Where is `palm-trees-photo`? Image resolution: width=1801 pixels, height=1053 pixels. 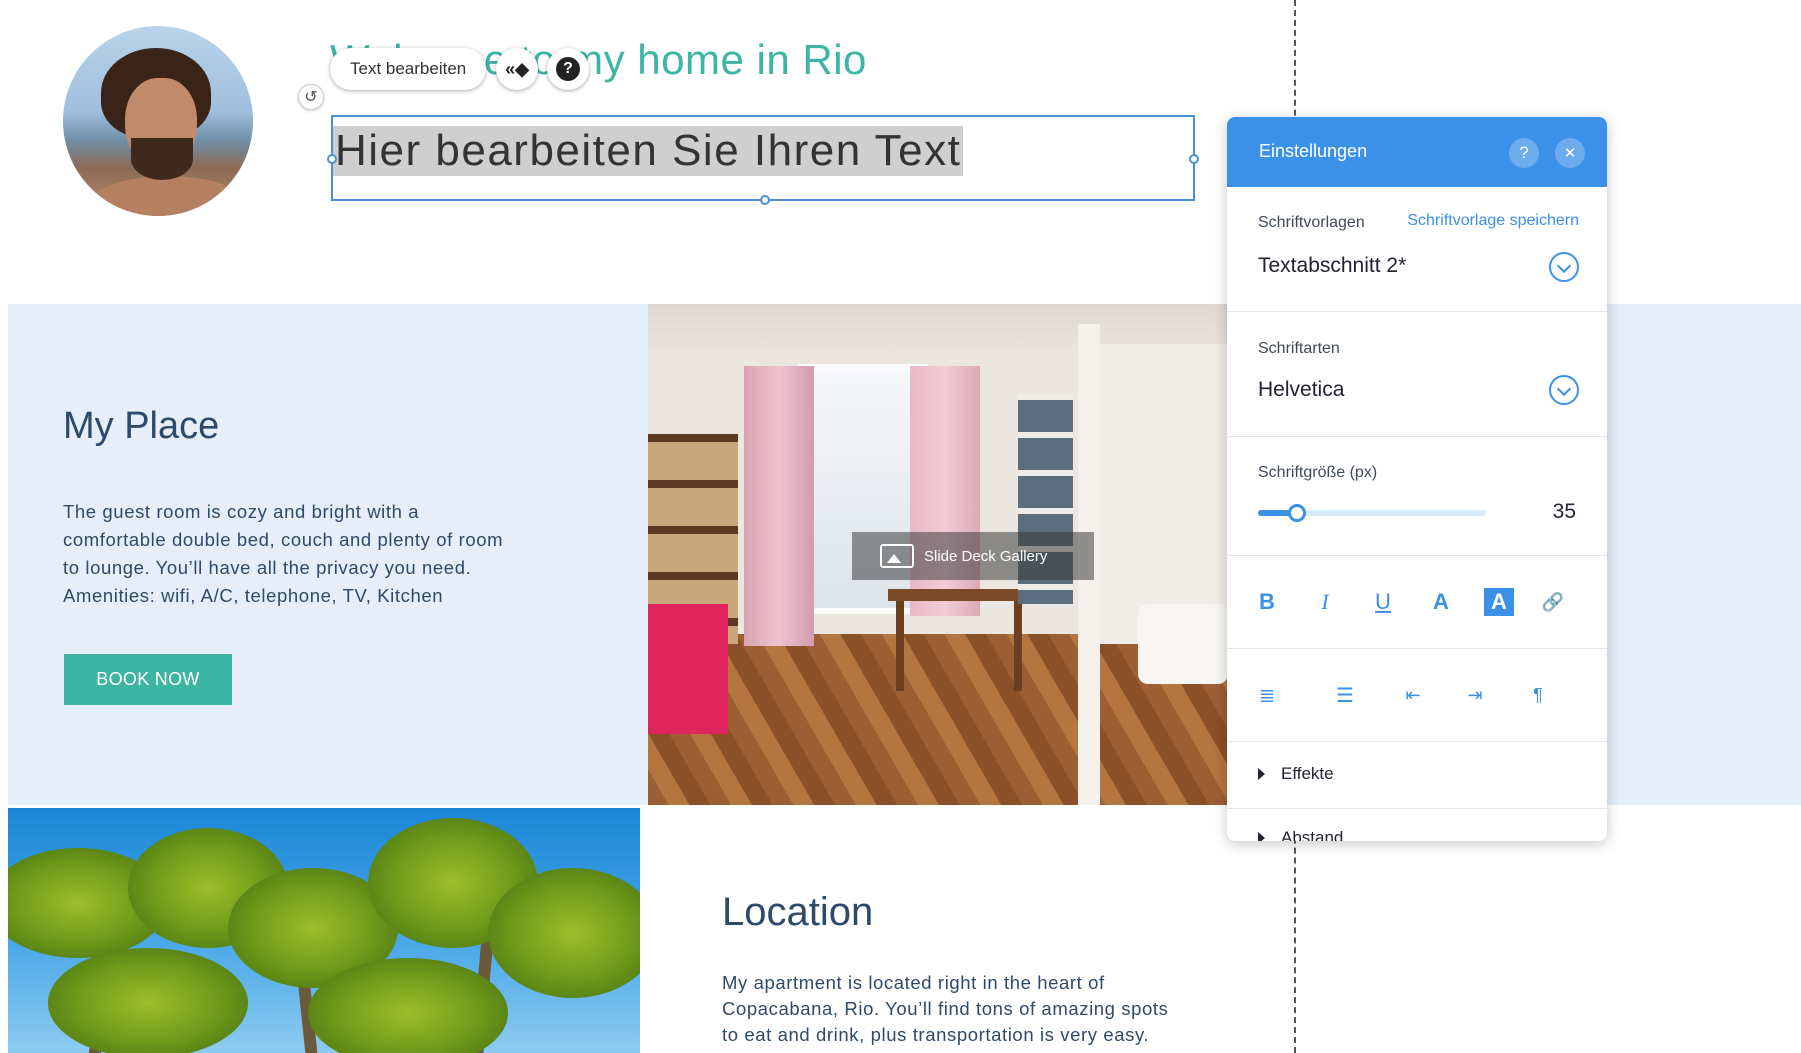 palm-trees-photo is located at coordinates (324, 930).